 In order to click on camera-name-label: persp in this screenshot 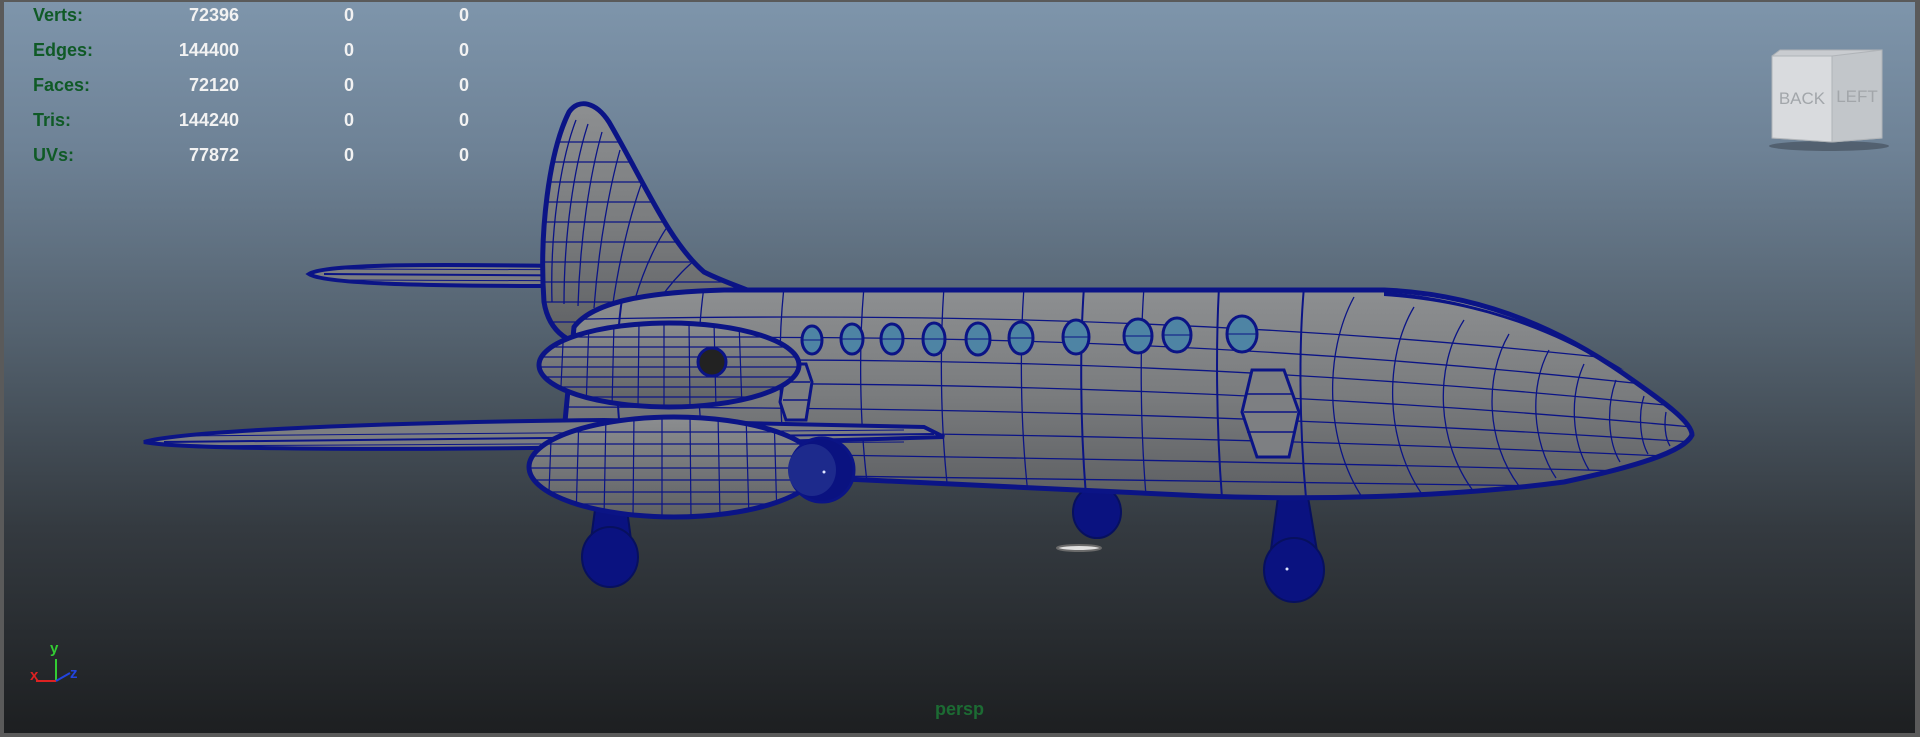, I will do `click(959, 709)`.